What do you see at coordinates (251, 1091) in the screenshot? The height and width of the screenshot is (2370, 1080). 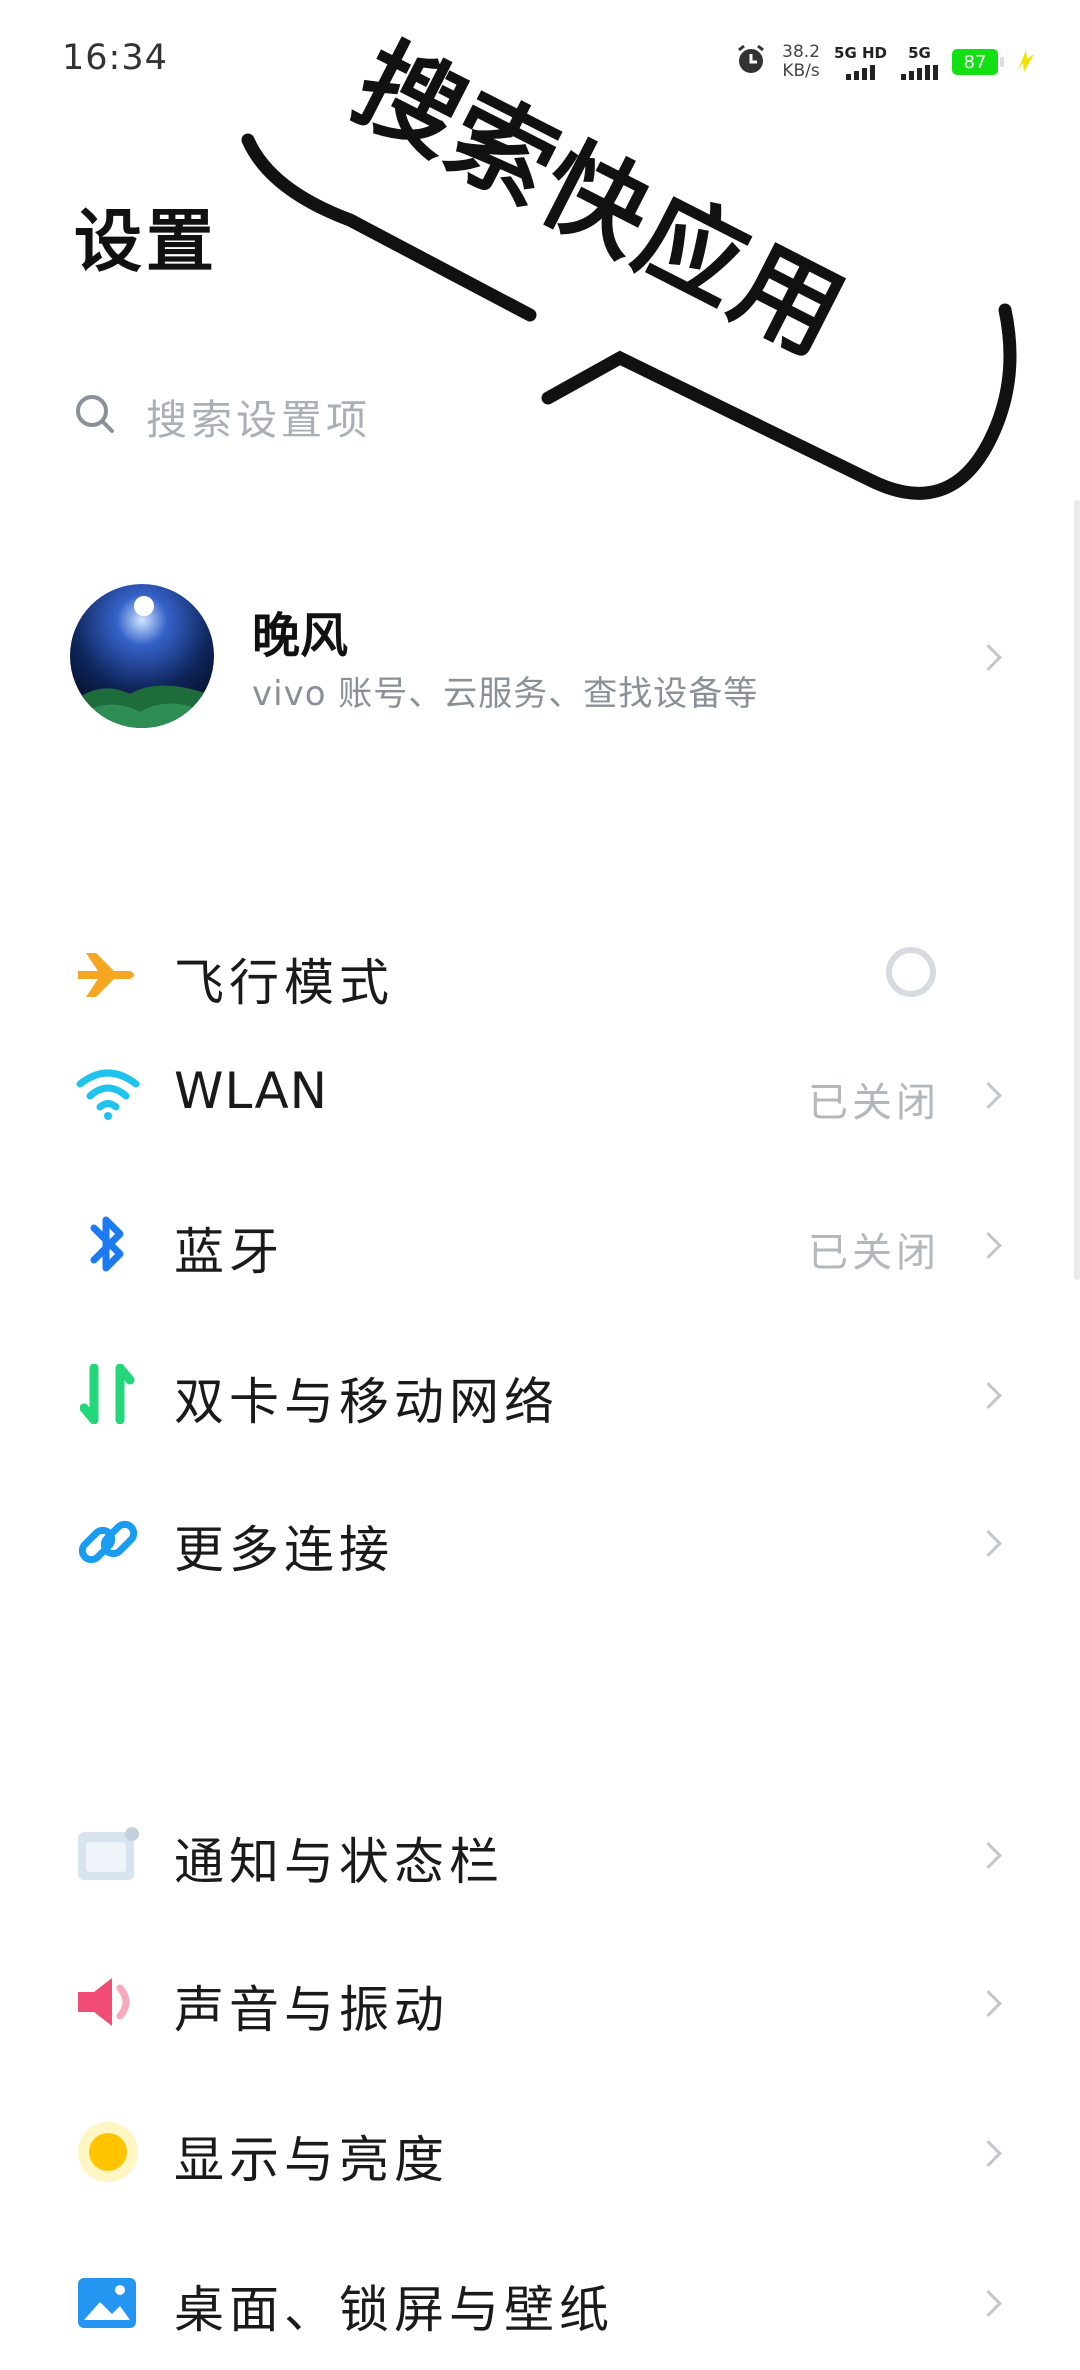 I see `settings-item-label: WLAN` at bounding box center [251, 1091].